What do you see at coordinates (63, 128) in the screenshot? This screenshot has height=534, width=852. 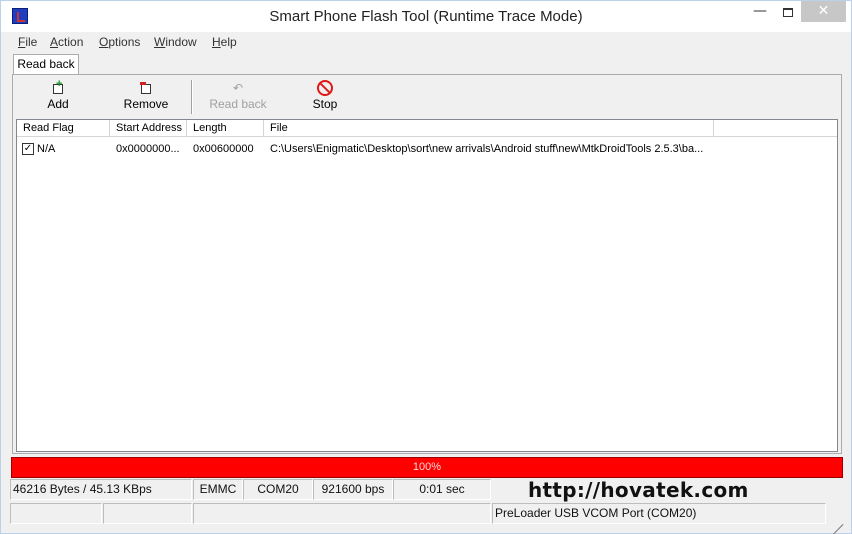 I see `column-read-flag: Read Flag` at bounding box center [63, 128].